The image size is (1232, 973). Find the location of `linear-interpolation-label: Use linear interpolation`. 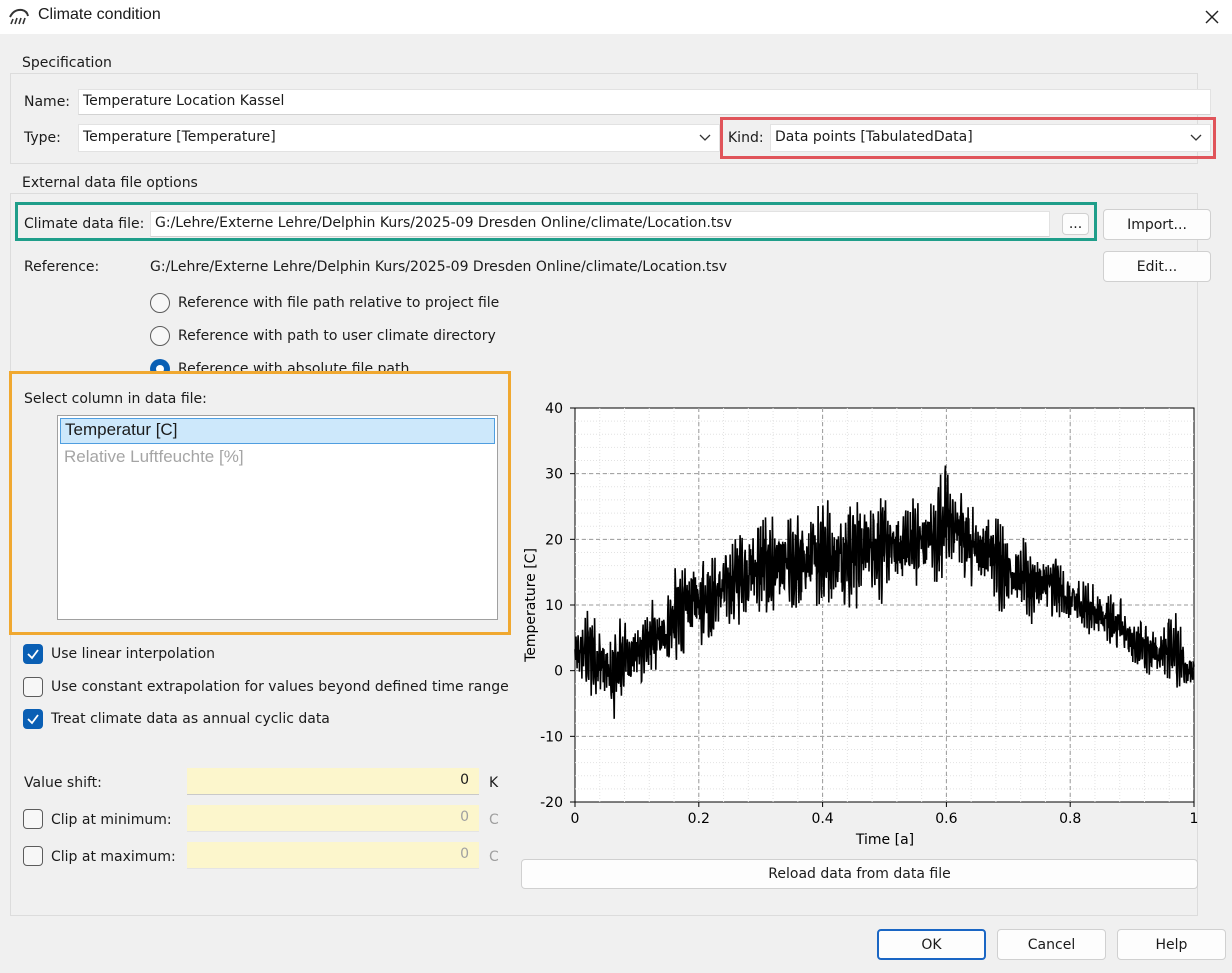

linear-interpolation-label: Use linear interpolation is located at coordinates (133, 654).